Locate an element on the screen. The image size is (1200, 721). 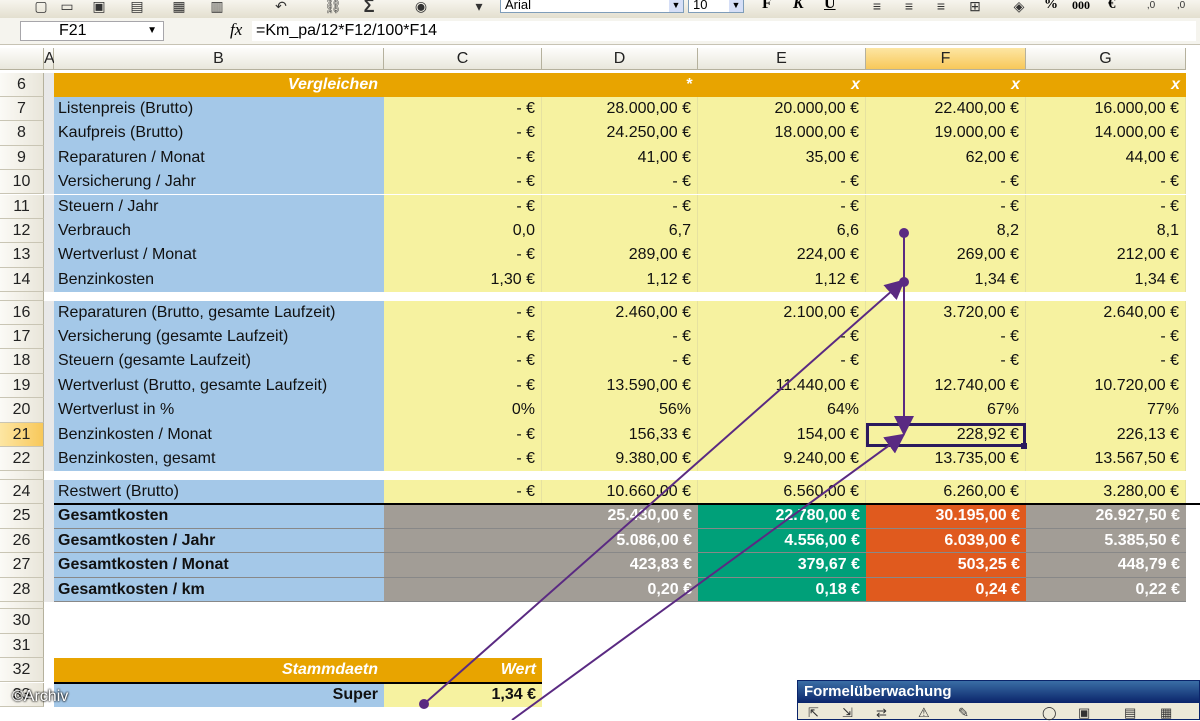
column-header-c: C is located at coordinates (463, 59).